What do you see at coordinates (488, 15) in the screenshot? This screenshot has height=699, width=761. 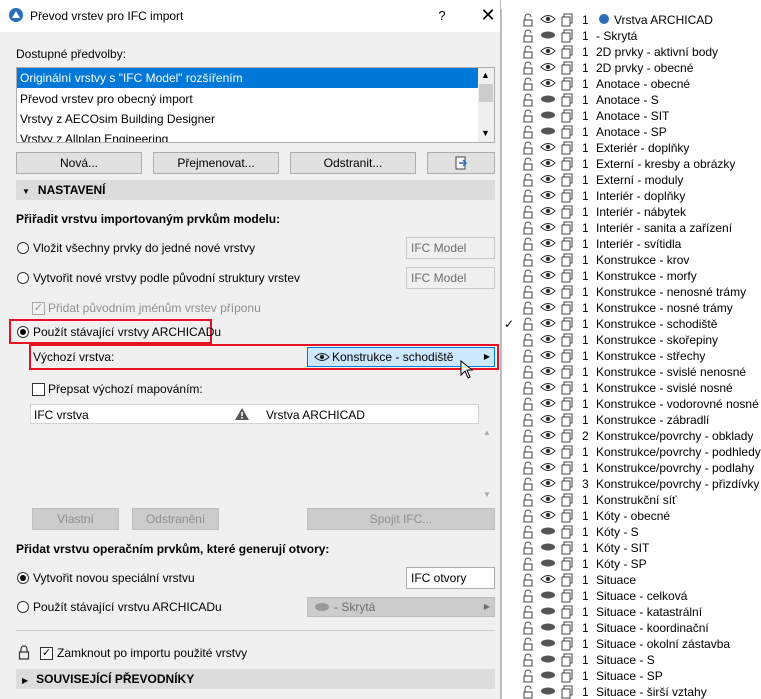 I see `close-button: ✕` at bounding box center [488, 15].